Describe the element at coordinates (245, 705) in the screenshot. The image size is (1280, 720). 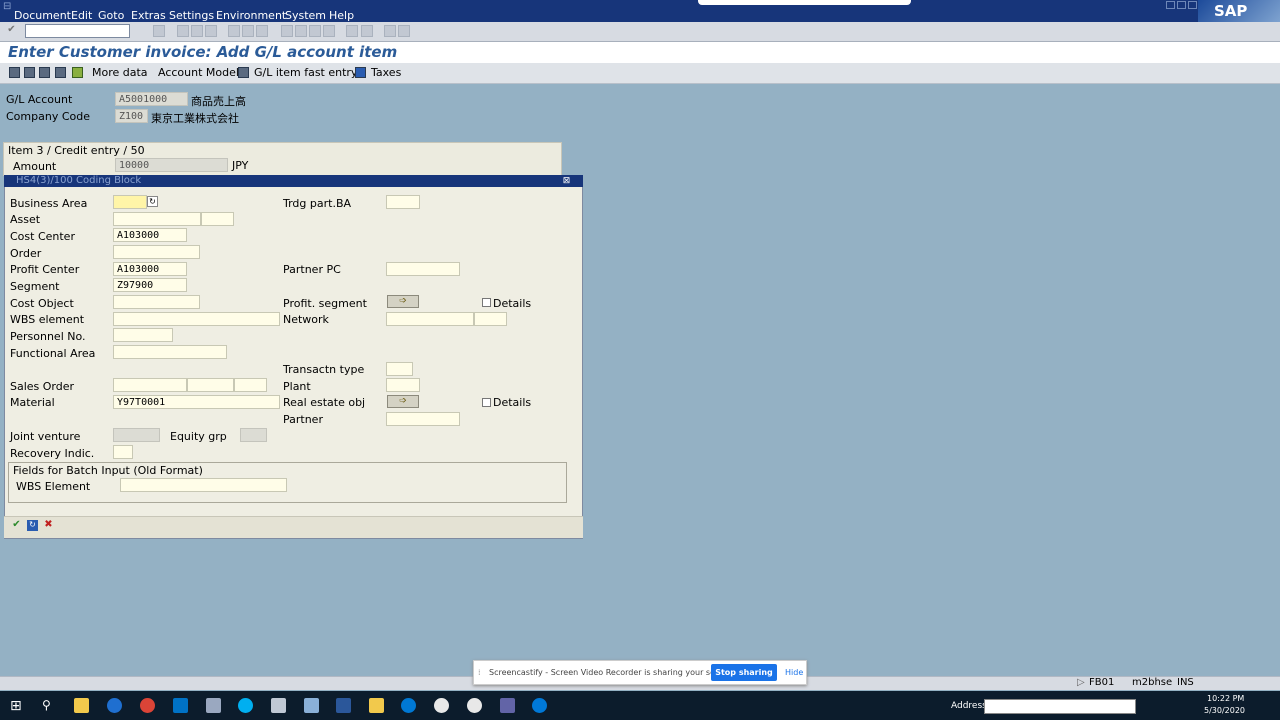
I see `skype-icon` at that location.